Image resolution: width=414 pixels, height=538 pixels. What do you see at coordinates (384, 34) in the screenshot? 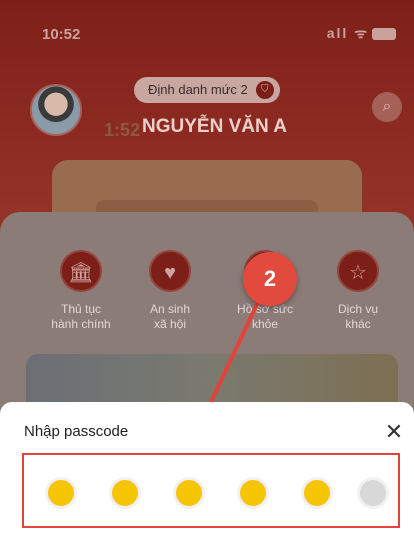
I see `battery-icon` at bounding box center [384, 34].